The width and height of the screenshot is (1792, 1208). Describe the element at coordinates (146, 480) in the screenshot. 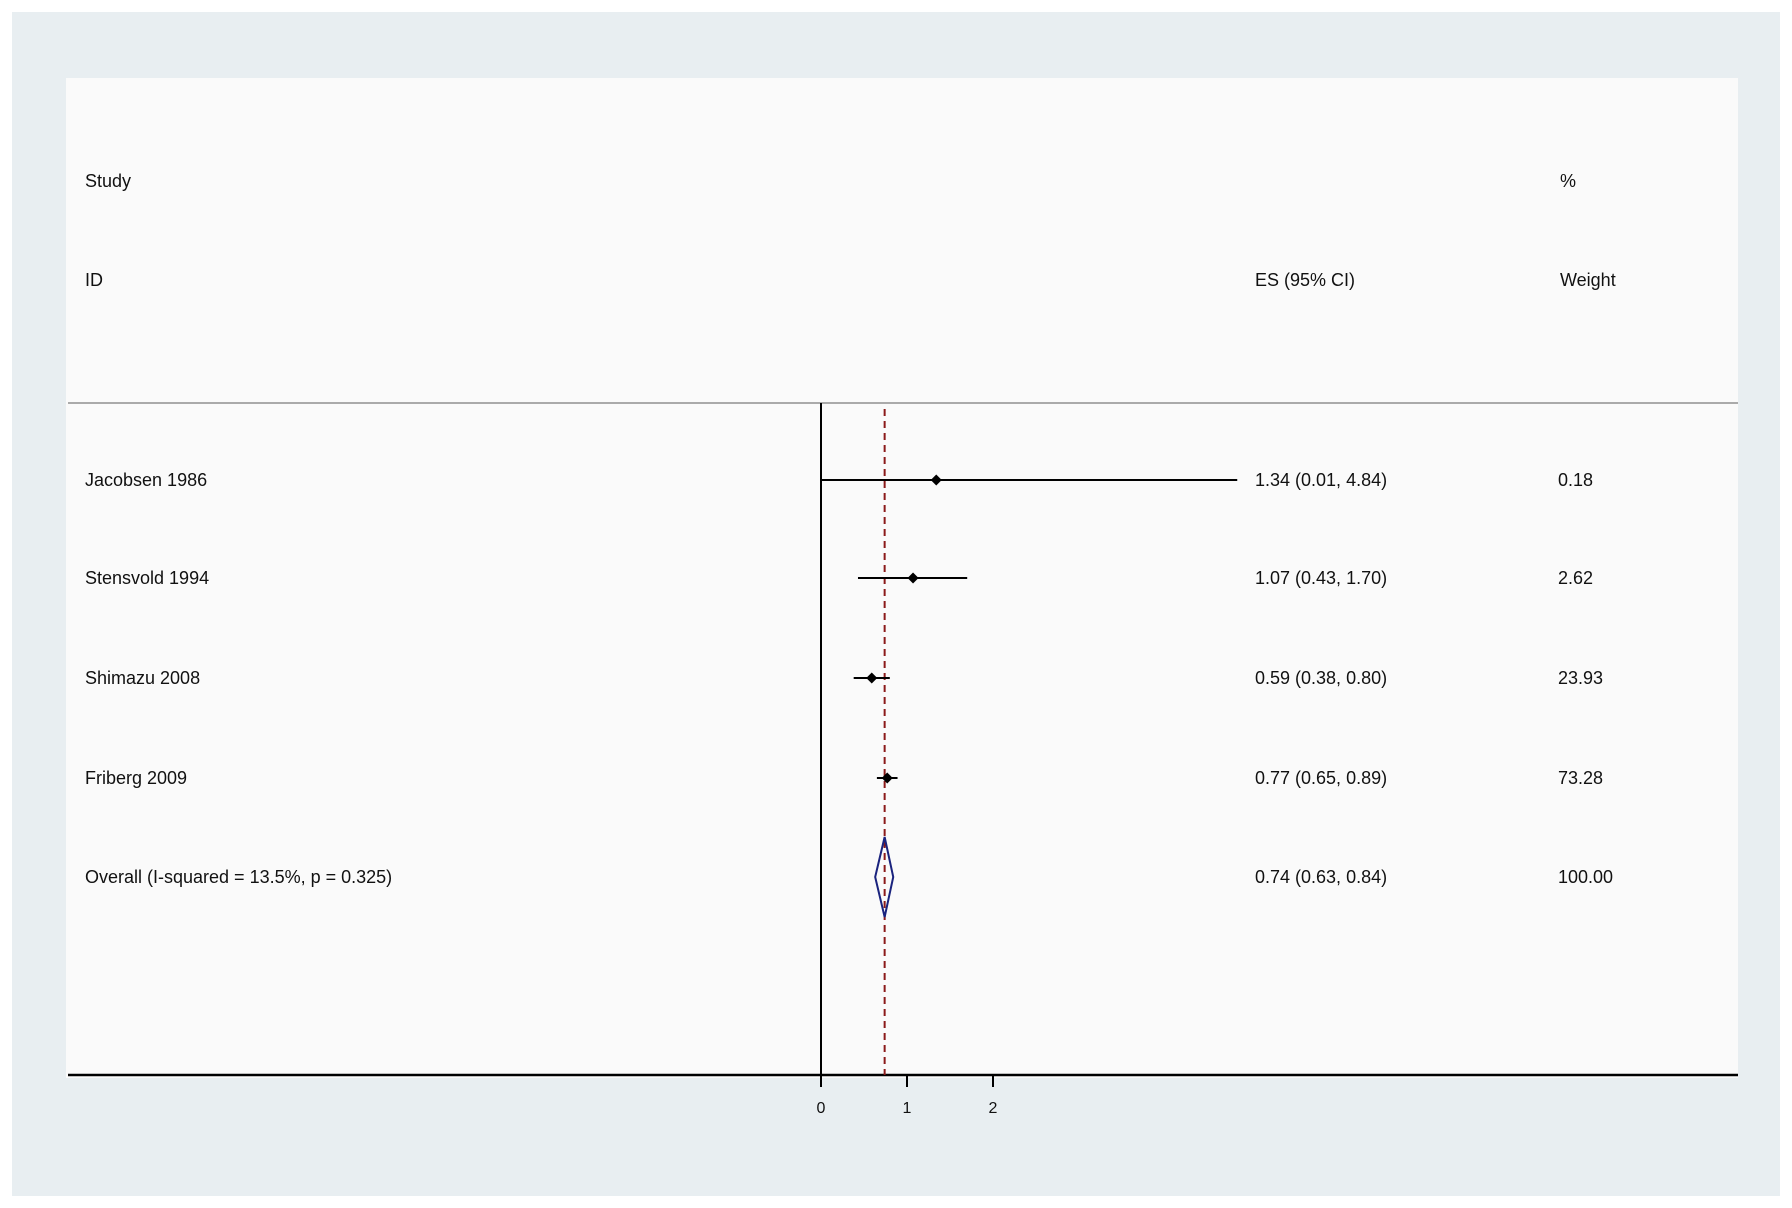

I see `study-label-0: Jacobsen 1986` at that location.